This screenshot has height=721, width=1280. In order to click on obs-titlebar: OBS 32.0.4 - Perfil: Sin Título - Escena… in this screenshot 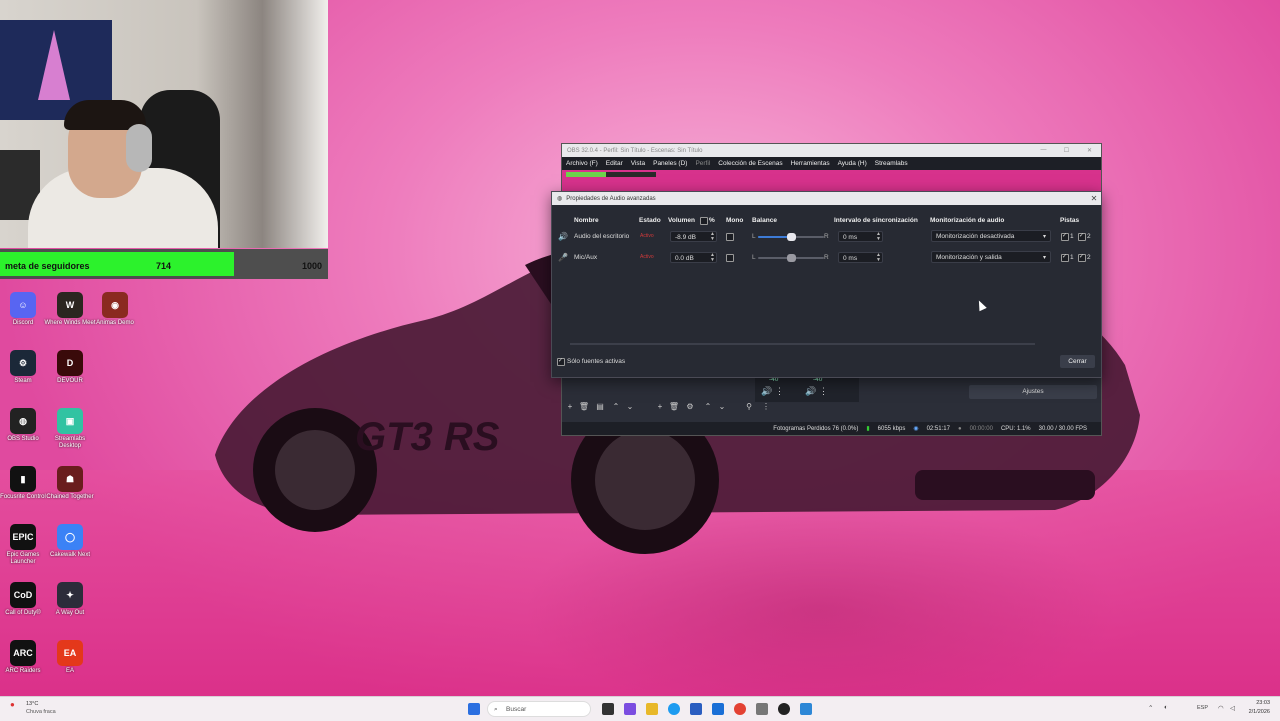, I will do `click(831, 150)`.